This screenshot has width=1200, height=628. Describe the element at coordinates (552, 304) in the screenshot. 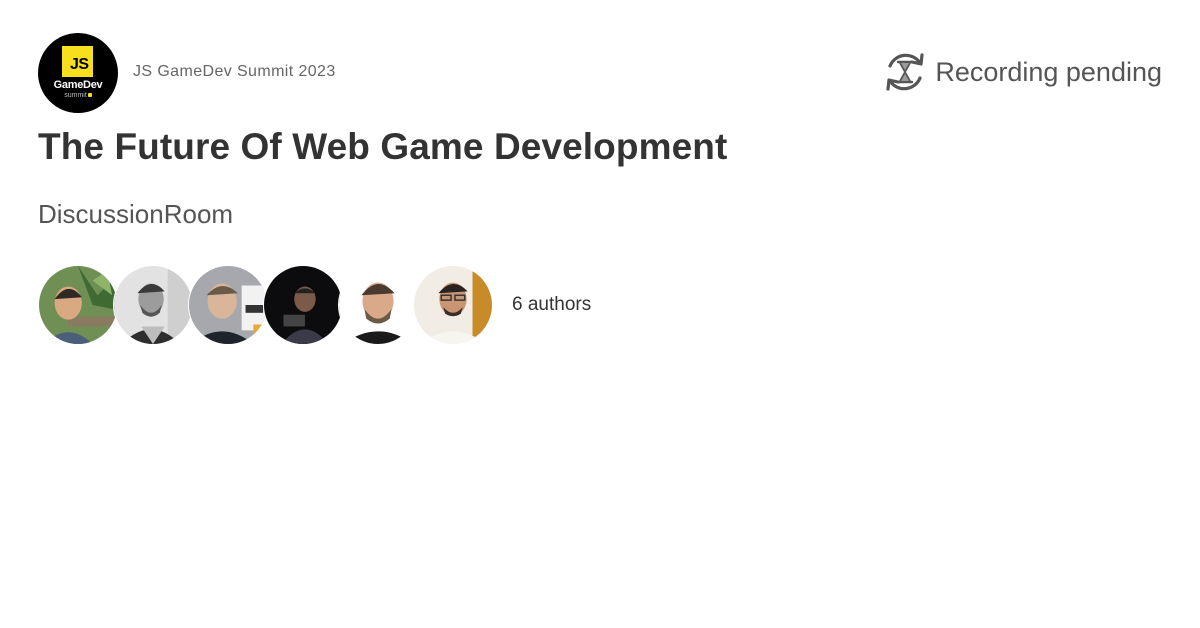

I see `authors-count: 6 authors` at that location.